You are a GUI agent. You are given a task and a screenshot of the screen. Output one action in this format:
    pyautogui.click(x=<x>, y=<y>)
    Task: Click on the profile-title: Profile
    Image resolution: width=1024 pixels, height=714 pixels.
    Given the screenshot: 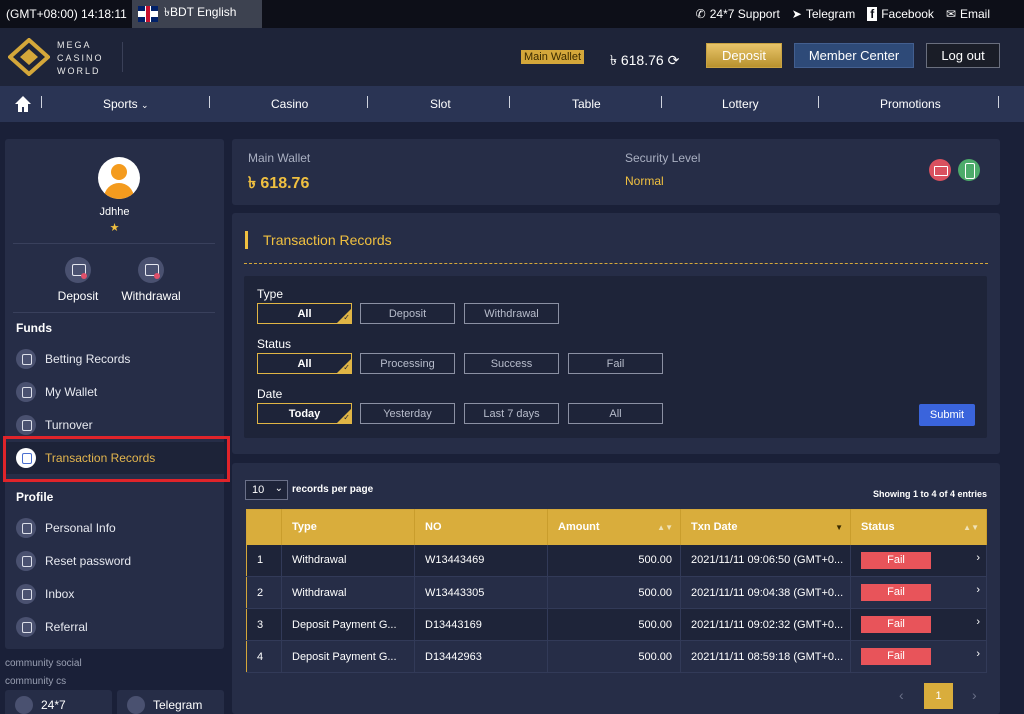 What is the action you would take?
    pyautogui.click(x=35, y=497)
    